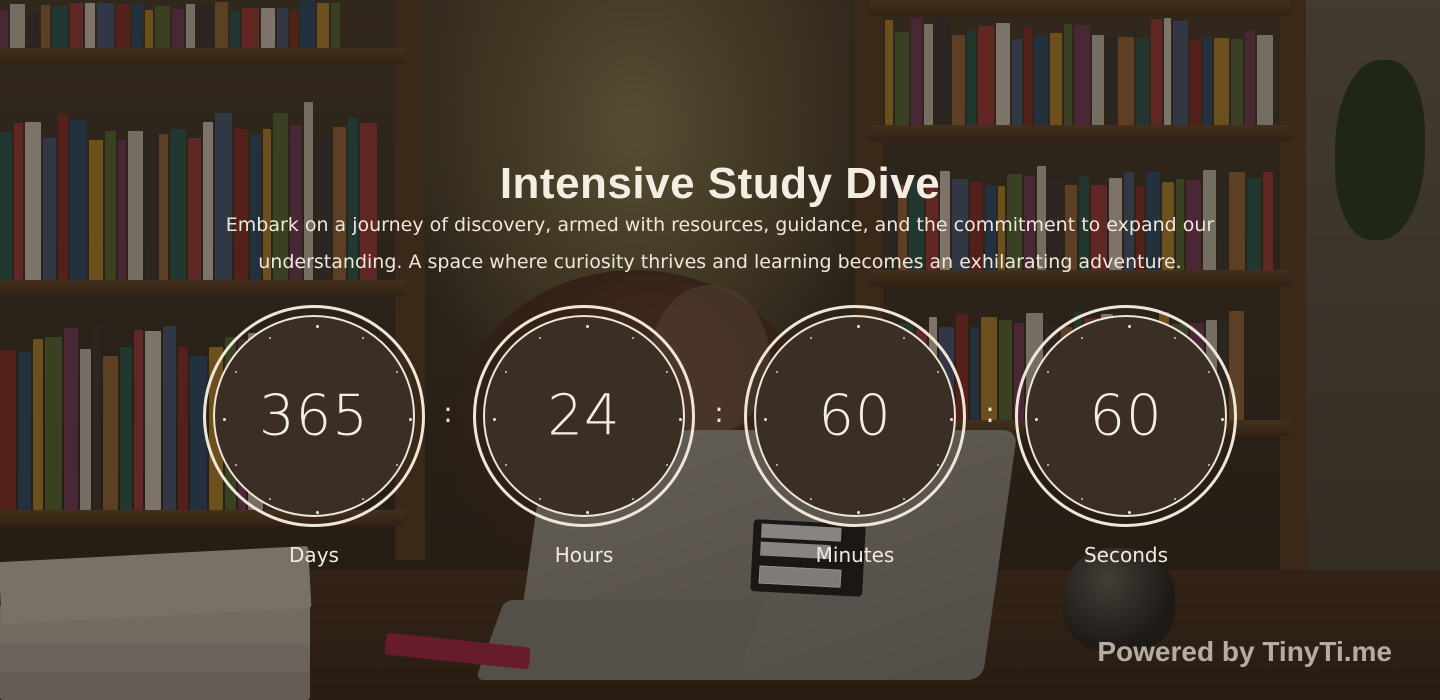  Describe the element at coordinates (1244, 652) in the screenshot. I see `powered-by-link: Powered by TinyTi.me` at that location.